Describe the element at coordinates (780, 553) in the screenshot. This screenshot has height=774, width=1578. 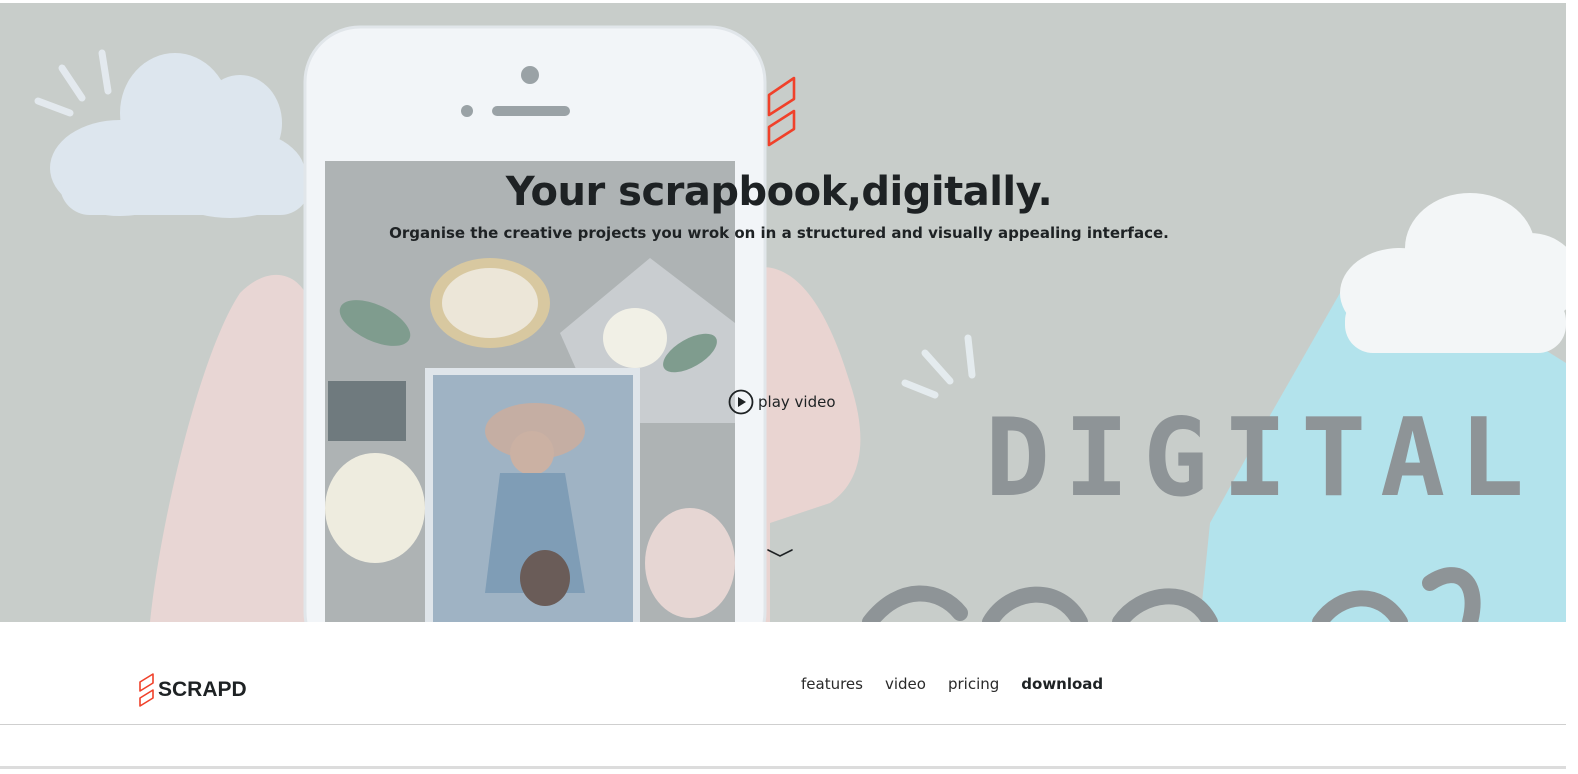
I see `chevron-down-icon` at that location.